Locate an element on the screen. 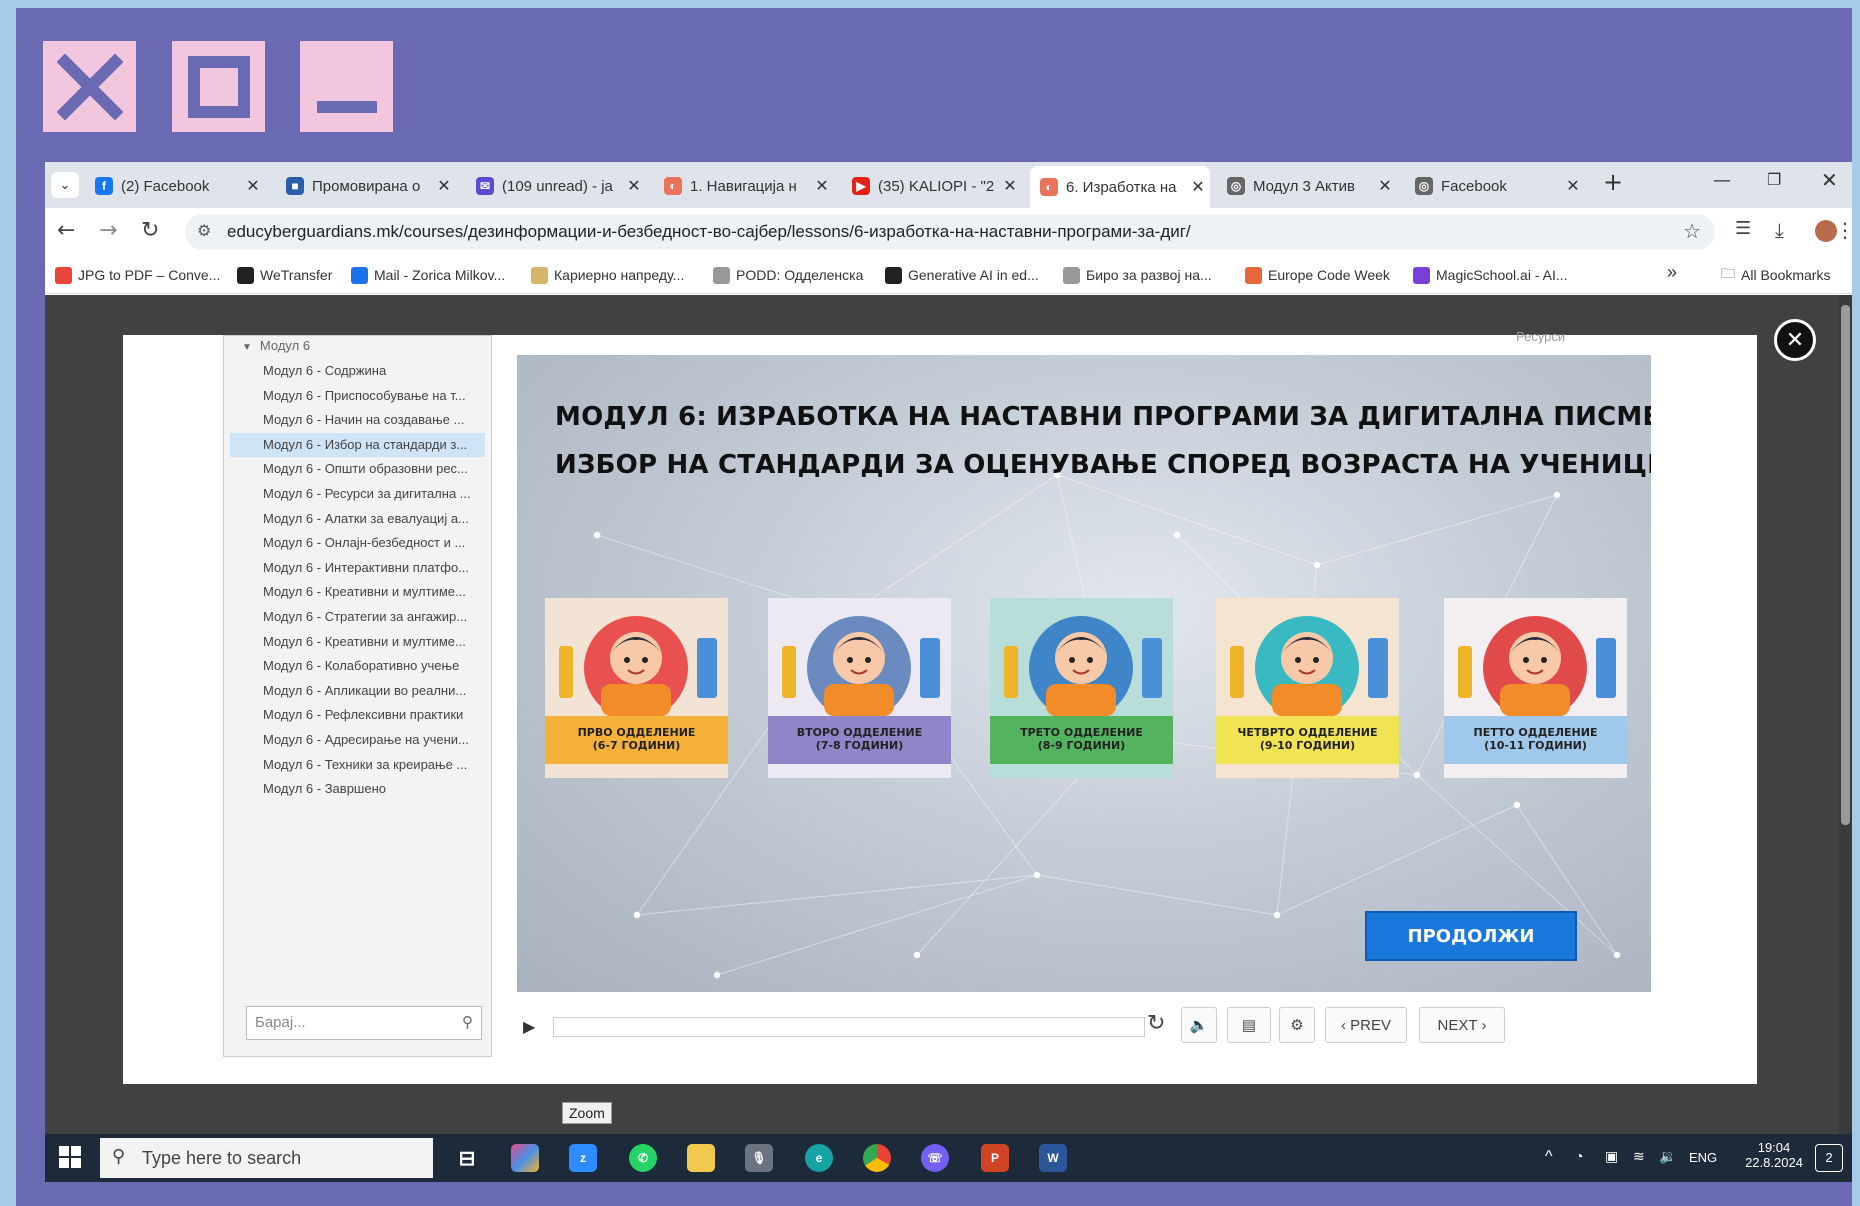 This screenshot has height=1206, width=1860. bookmark-item: Europe Code Week is located at coordinates (1317, 275).